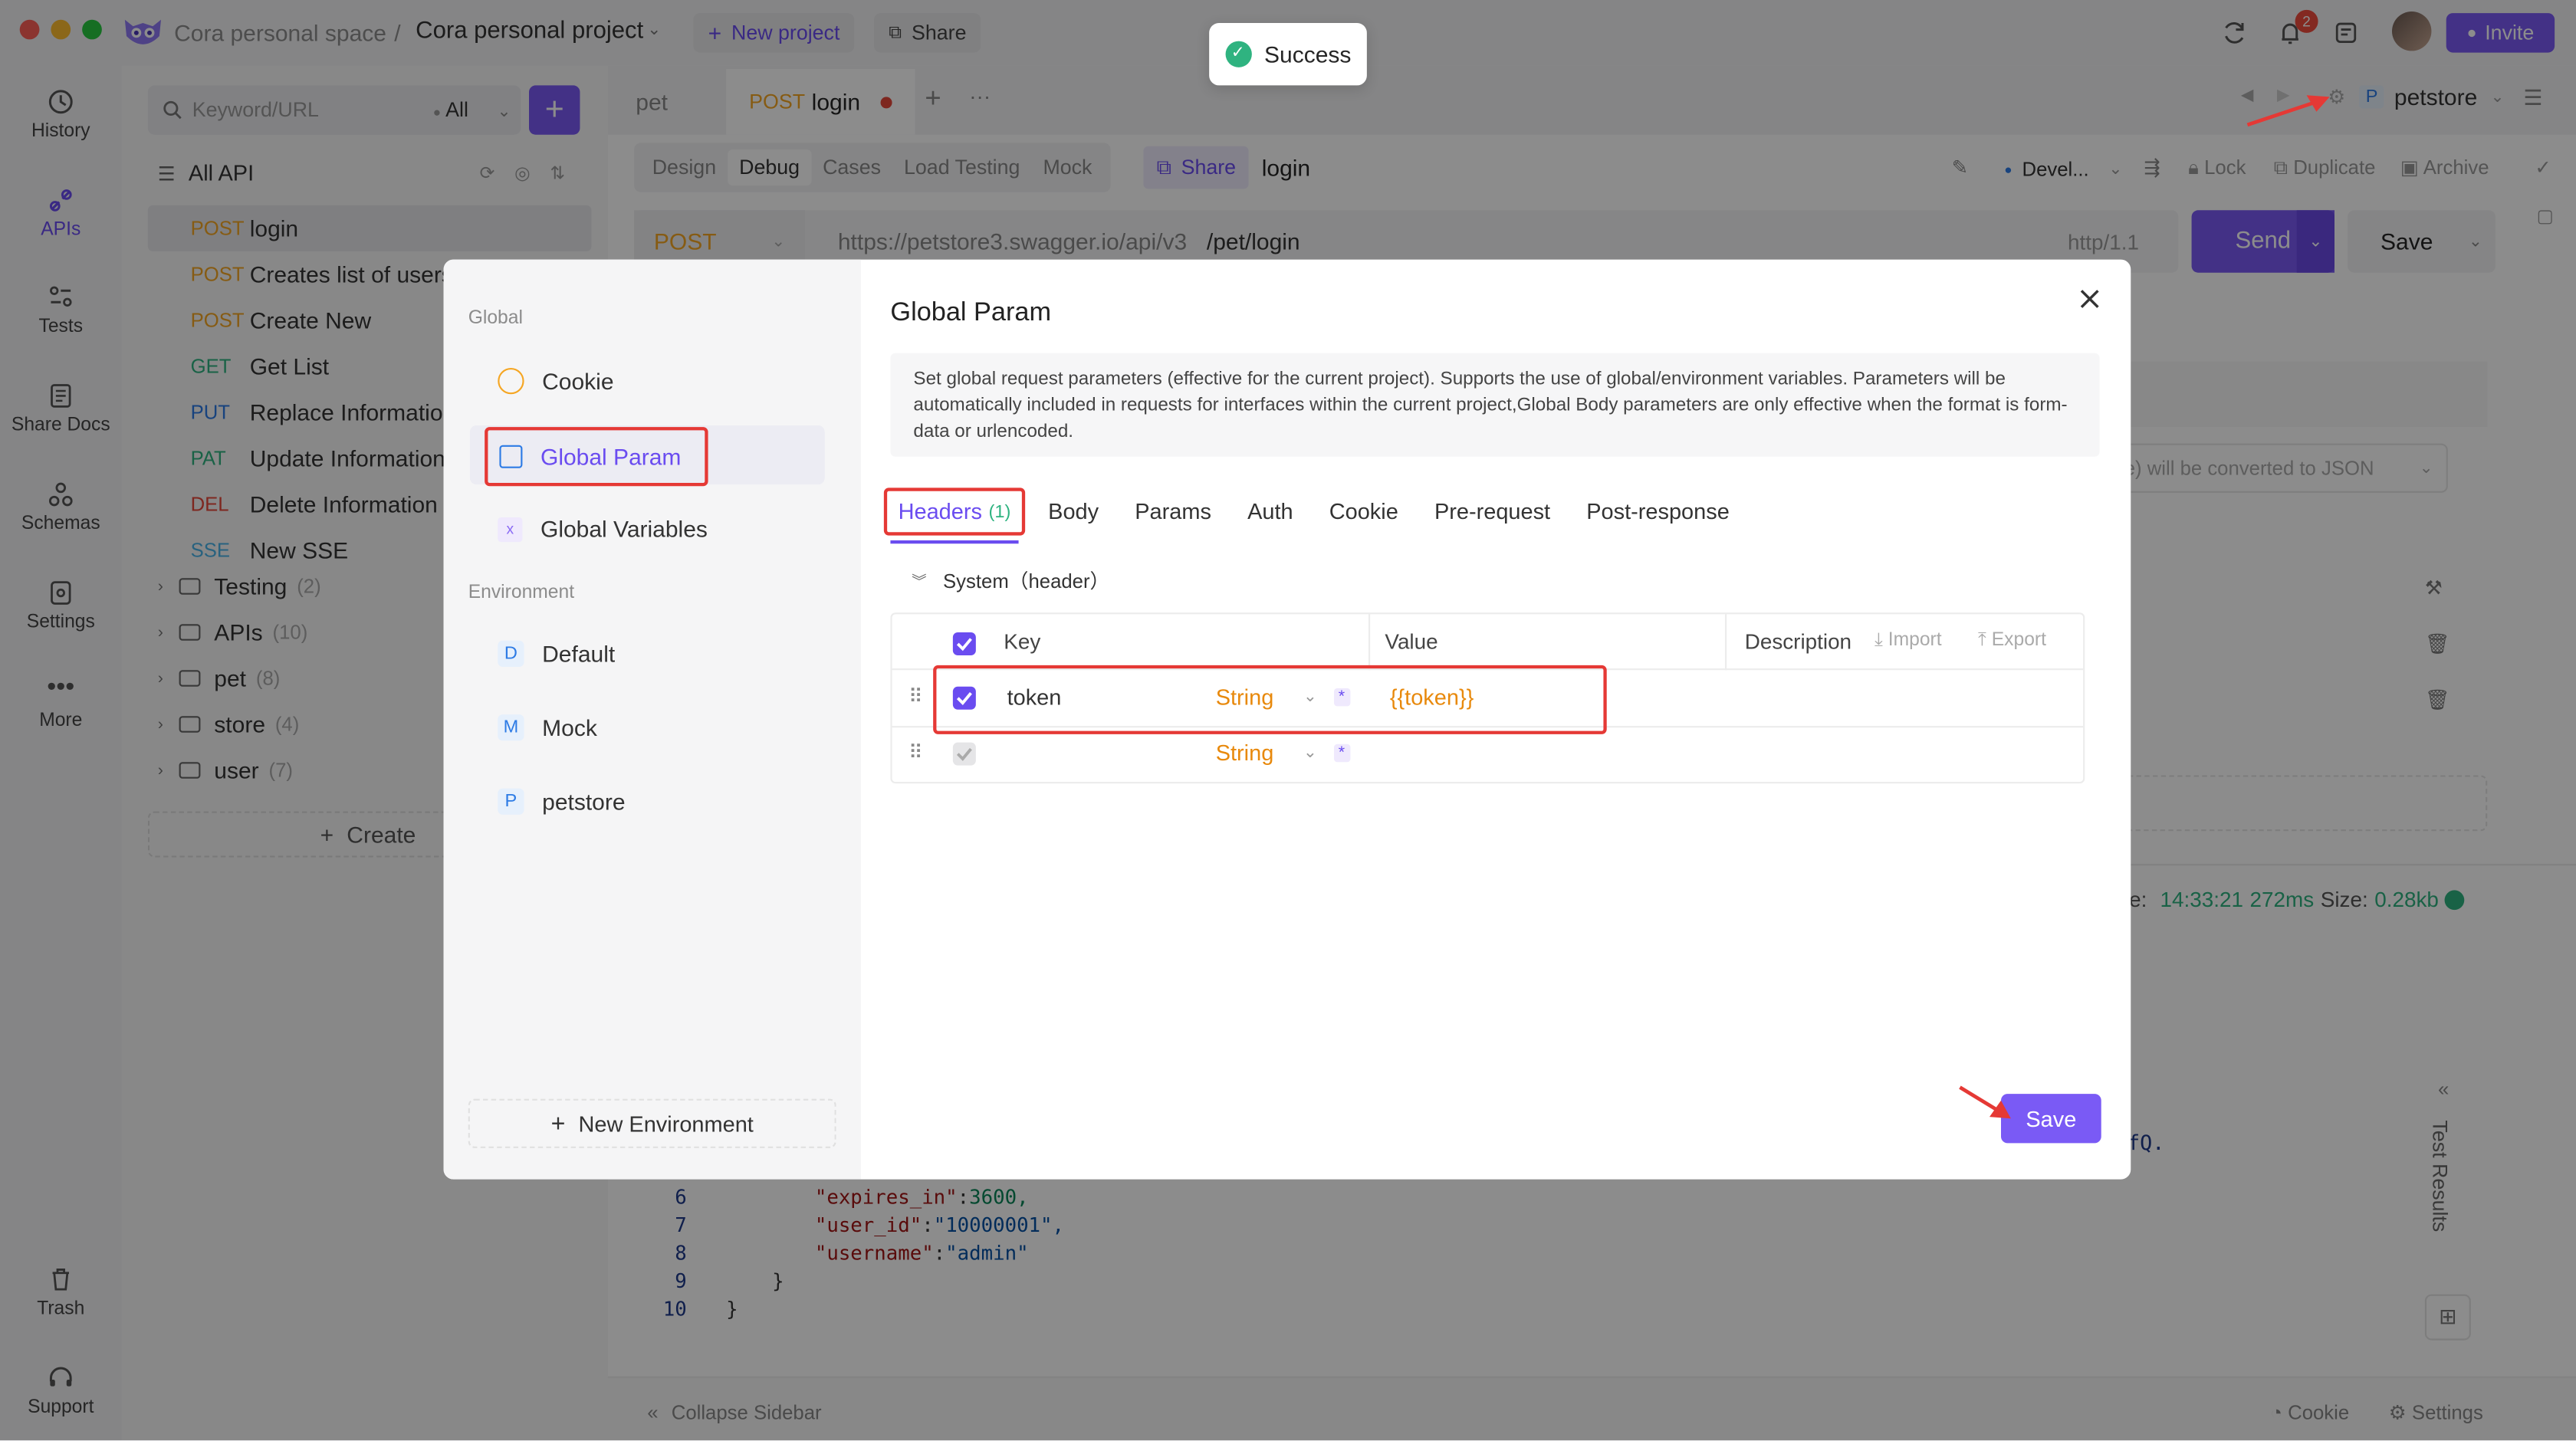 The image size is (2576, 1441). Describe the element at coordinates (1492, 512) in the screenshot. I see `modal-tab-pre-request: Pre-request` at that location.